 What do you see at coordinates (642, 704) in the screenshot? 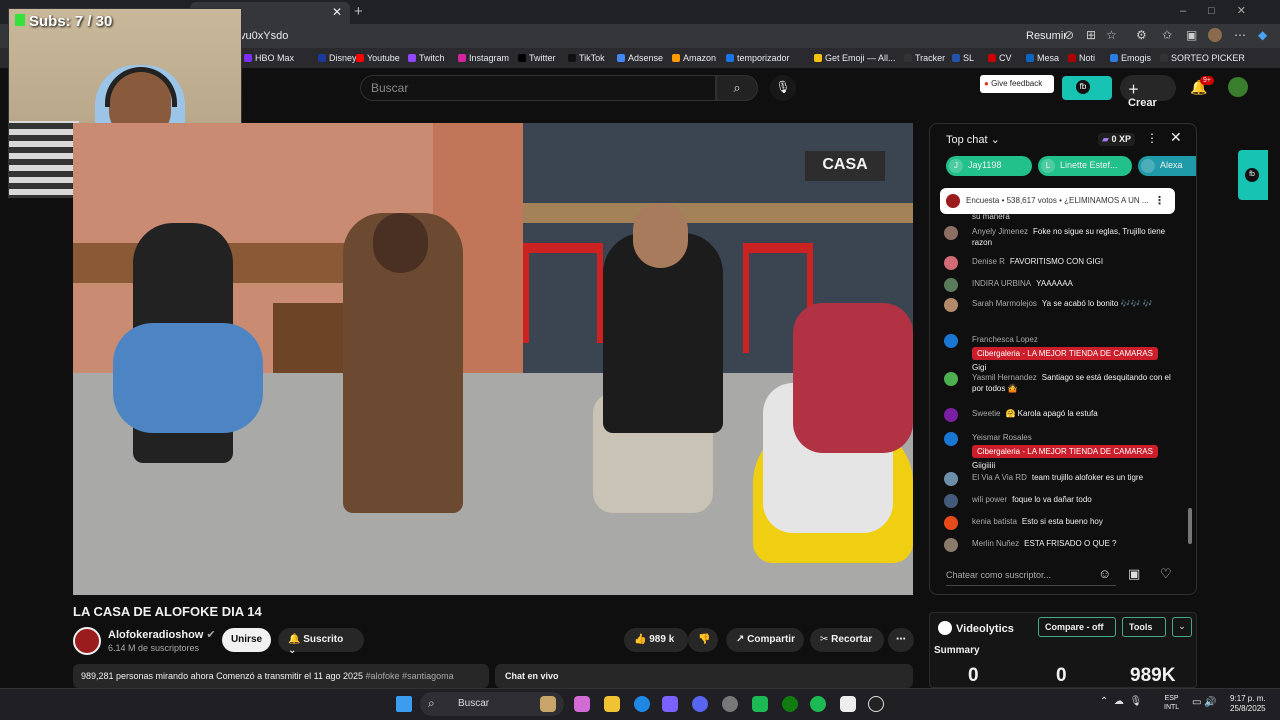
I see `edge-icon` at bounding box center [642, 704].